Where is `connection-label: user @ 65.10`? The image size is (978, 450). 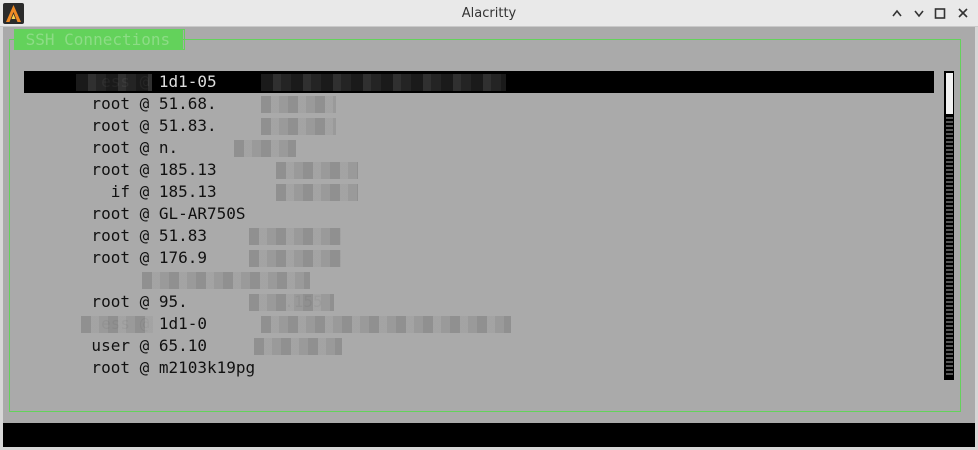
connection-label: user @ 65.10 is located at coordinates (116, 345).